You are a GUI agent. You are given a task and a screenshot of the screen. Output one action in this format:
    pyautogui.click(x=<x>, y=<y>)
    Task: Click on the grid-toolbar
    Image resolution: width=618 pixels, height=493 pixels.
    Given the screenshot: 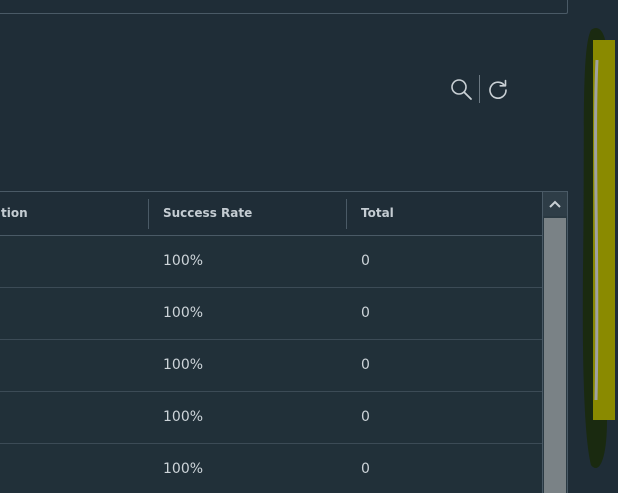 What is the action you would take?
    pyautogui.click(x=479, y=88)
    